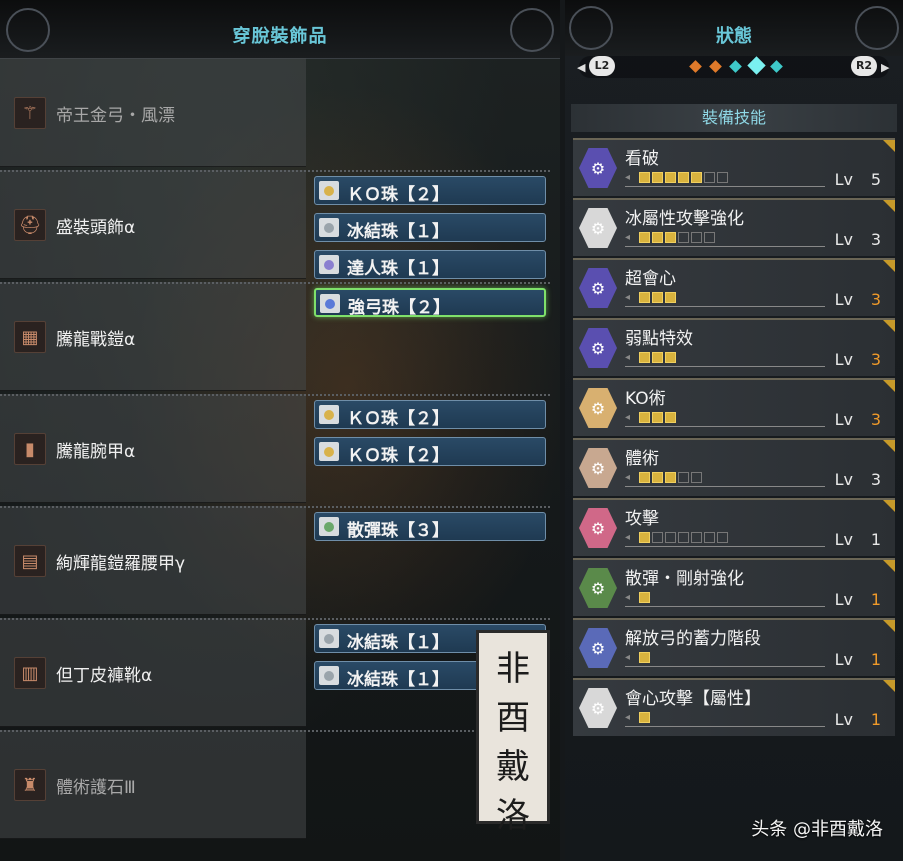  Describe the element at coordinates (684, 219) in the screenshot. I see `skill-name: 冰屬性攻擊強化` at that location.